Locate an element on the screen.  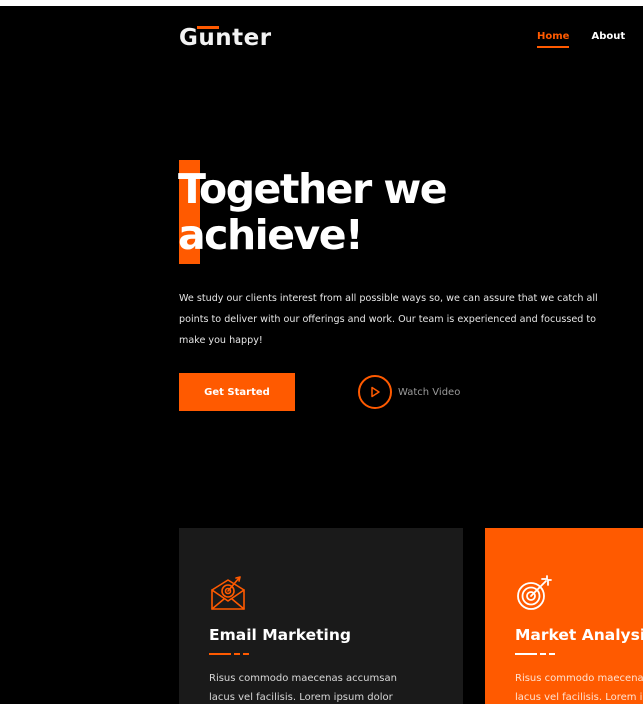
get-started-label: Get Started is located at coordinates (237, 392).